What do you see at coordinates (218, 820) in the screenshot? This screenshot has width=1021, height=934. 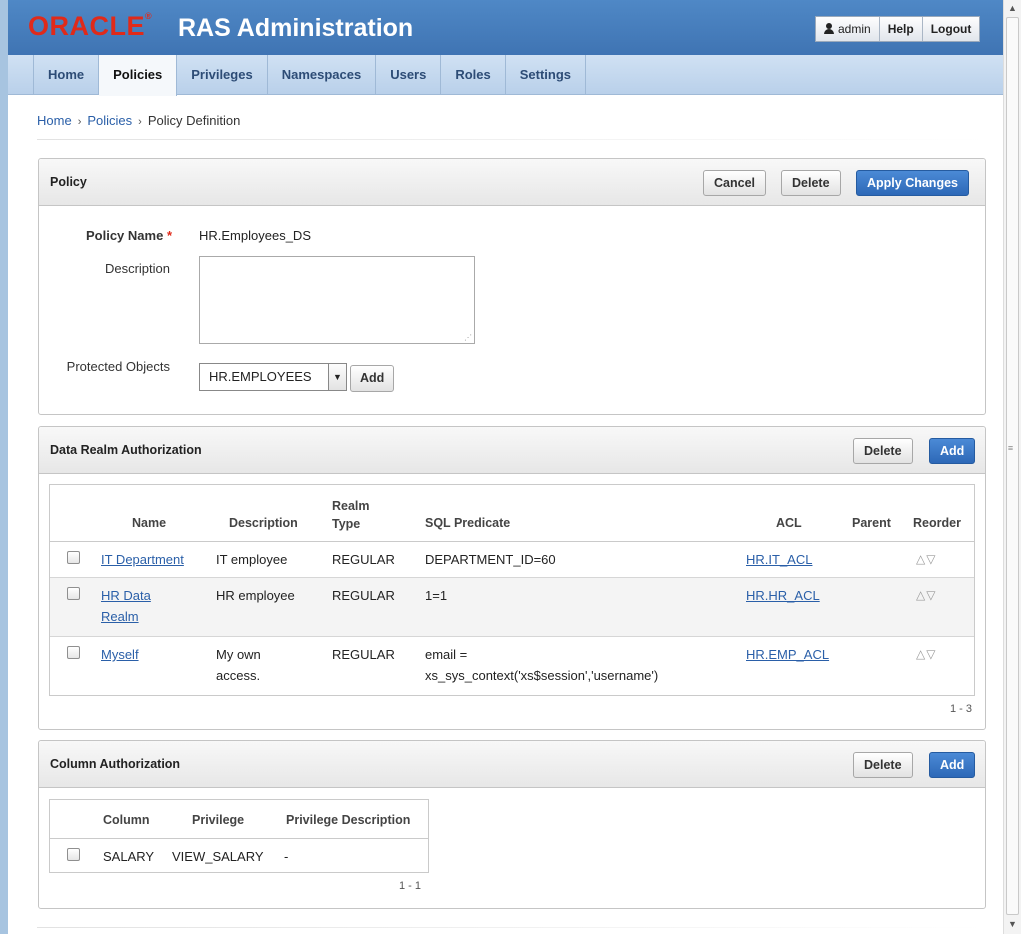 I see `header-privilege: Privilege` at bounding box center [218, 820].